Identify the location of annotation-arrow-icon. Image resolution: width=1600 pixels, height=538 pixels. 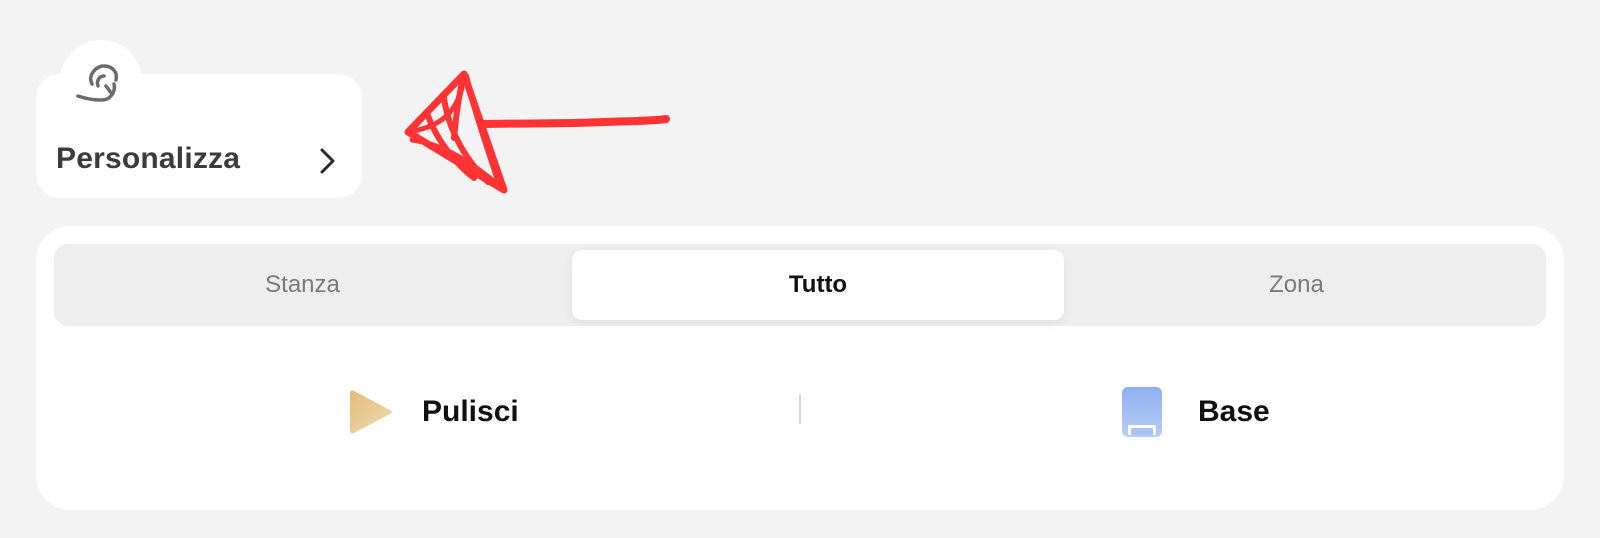
(537, 132).